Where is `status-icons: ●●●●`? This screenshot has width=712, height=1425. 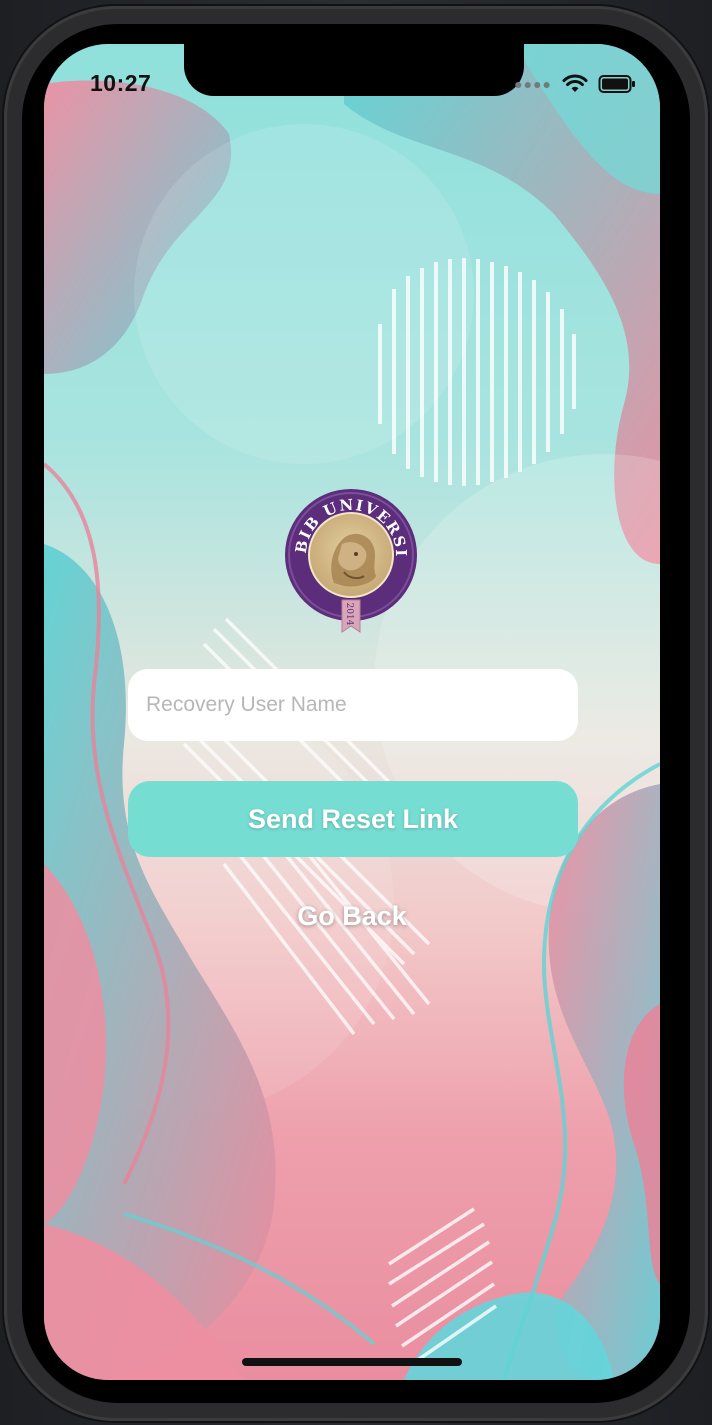 status-icons: ●●●● is located at coordinates (575, 84).